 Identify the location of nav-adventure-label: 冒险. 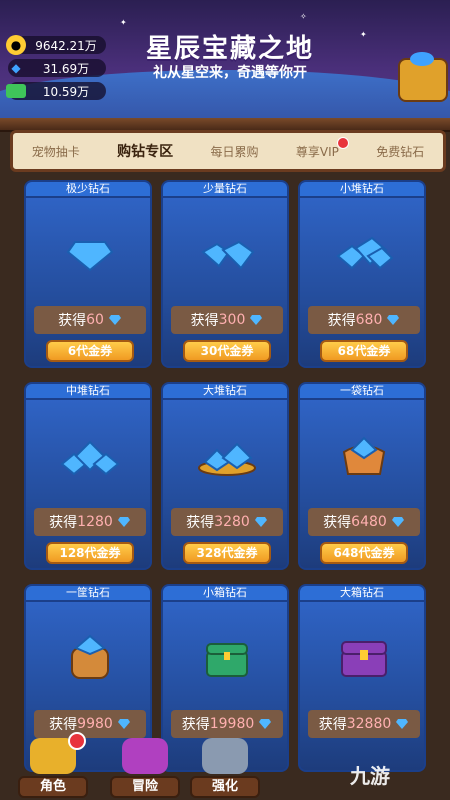
(145, 787).